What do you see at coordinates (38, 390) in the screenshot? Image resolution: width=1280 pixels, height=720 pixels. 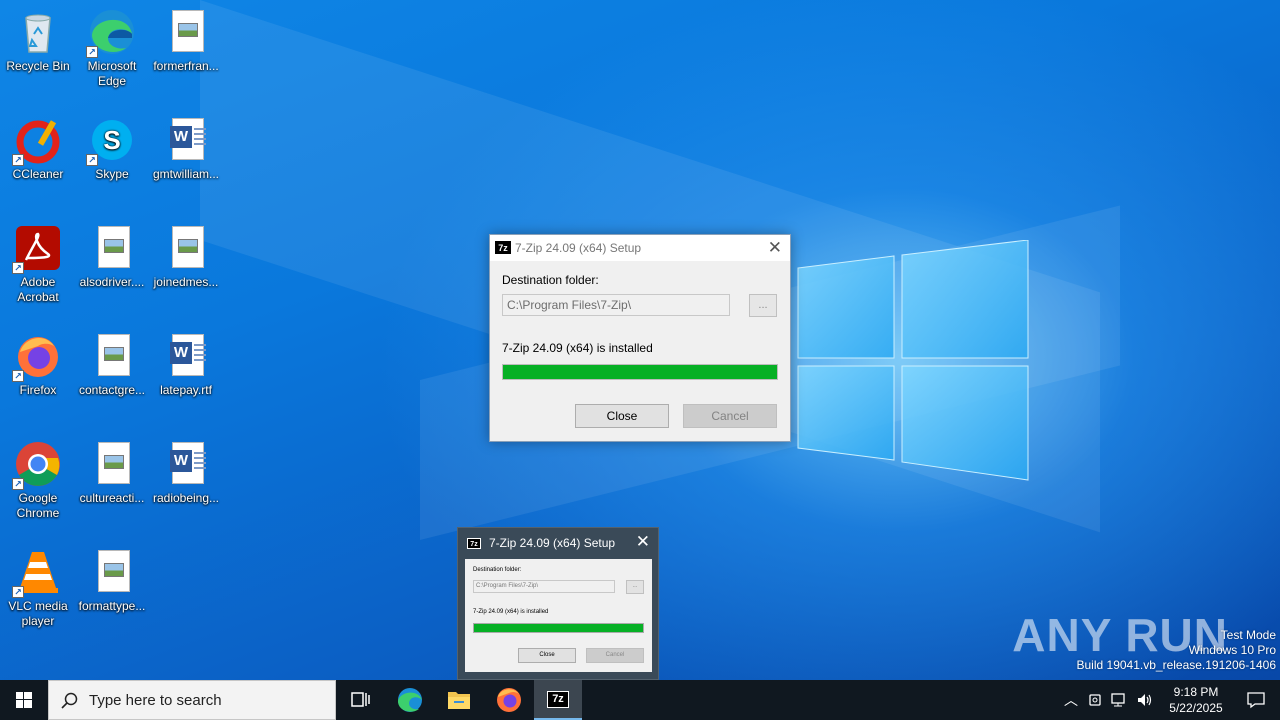 I see `desktop-icon-label: Firefox` at bounding box center [38, 390].